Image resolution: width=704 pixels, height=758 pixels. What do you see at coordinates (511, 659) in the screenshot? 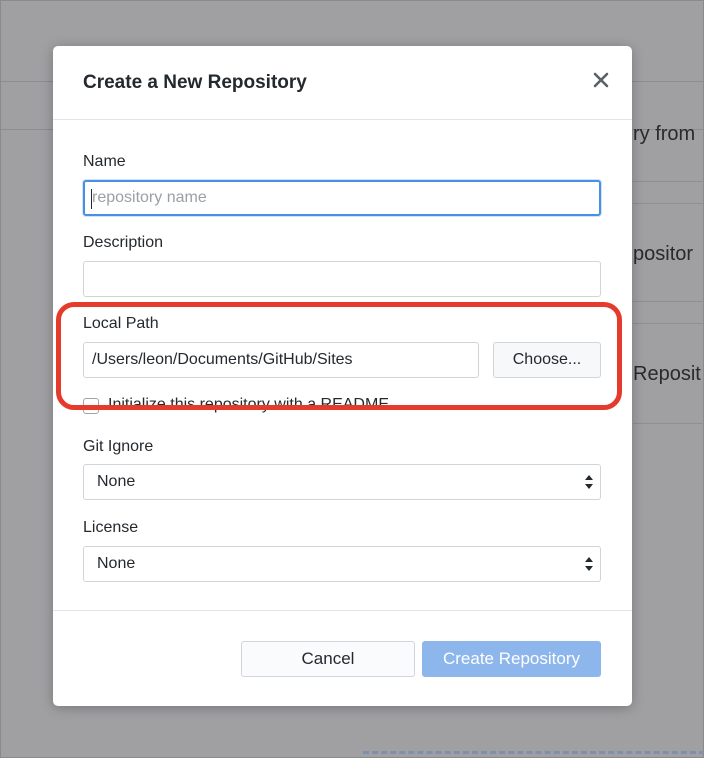
I see `create-repository-button: Create Repository` at bounding box center [511, 659].